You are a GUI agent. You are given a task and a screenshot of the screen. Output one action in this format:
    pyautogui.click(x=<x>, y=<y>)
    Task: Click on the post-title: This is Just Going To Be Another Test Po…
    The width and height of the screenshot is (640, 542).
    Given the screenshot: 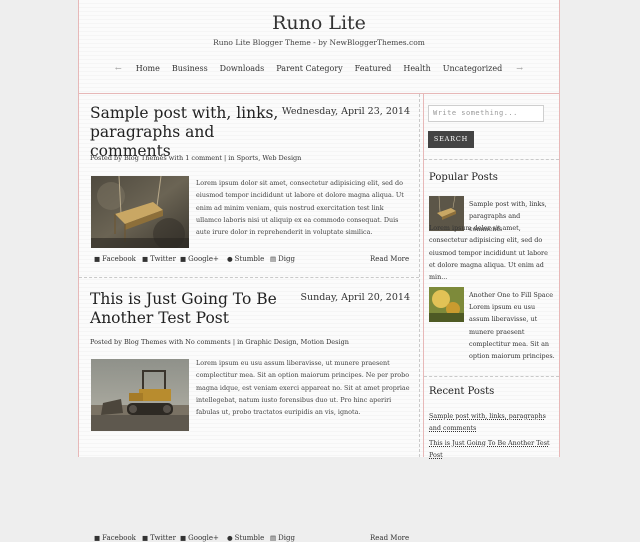 What is the action you would take?
    pyautogui.click(x=185, y=309)
    